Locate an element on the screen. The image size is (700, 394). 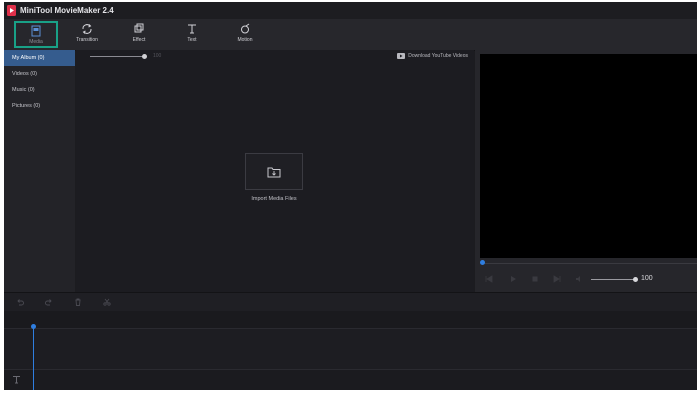
sidebar-item-videos: Videos (0) is located at coordinates (39, 74).